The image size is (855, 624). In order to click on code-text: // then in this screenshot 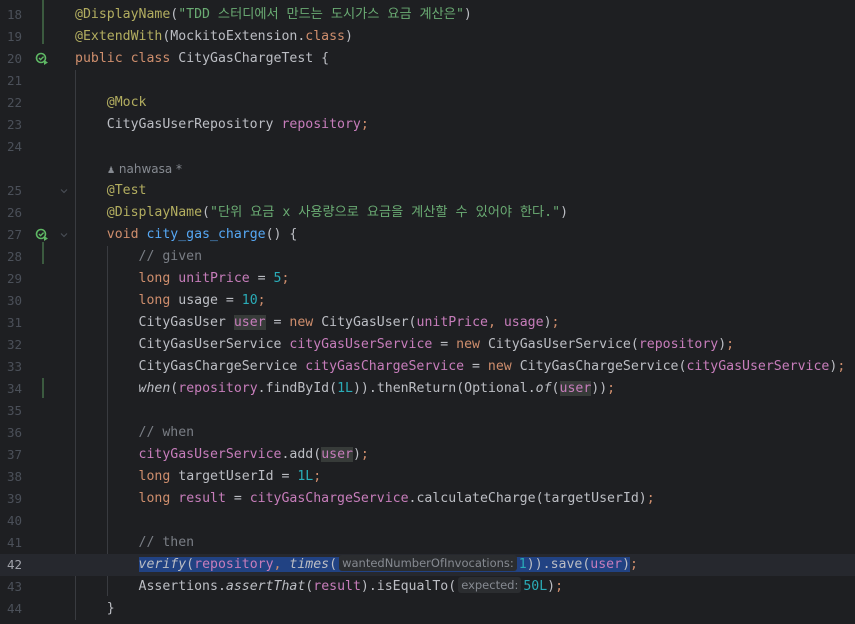, I will do `click(135, 543)`.